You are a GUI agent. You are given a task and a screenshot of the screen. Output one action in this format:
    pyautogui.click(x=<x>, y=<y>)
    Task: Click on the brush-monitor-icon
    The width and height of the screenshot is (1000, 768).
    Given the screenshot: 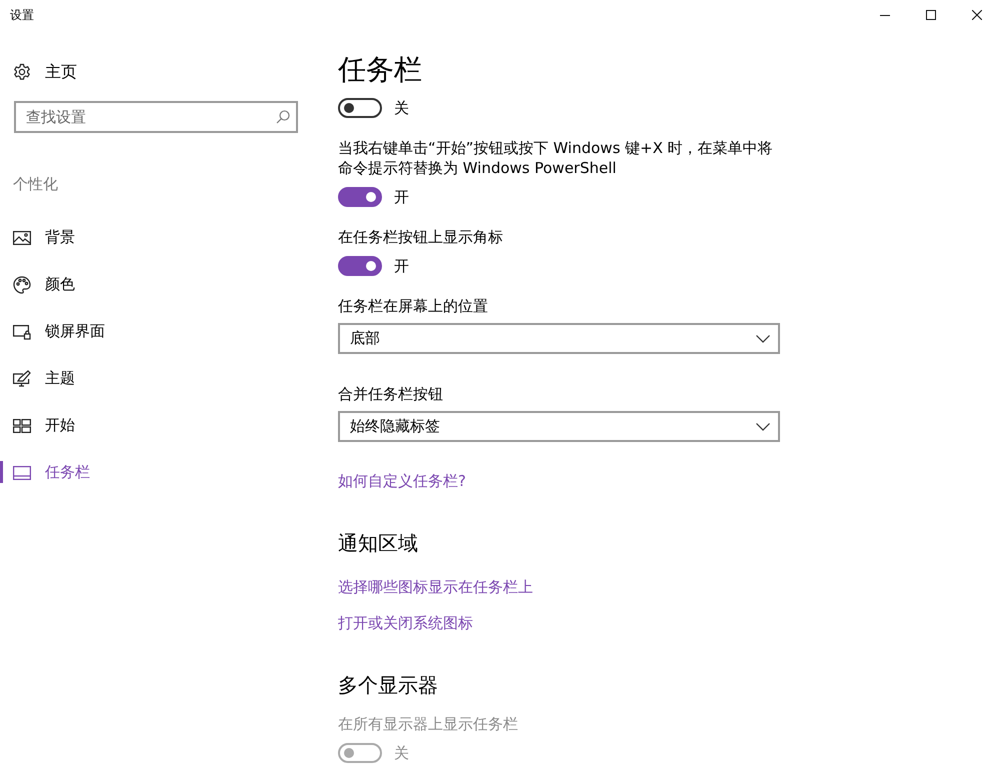 What is the action you would take?
    pyautogui.click(x=22, y=378)
    